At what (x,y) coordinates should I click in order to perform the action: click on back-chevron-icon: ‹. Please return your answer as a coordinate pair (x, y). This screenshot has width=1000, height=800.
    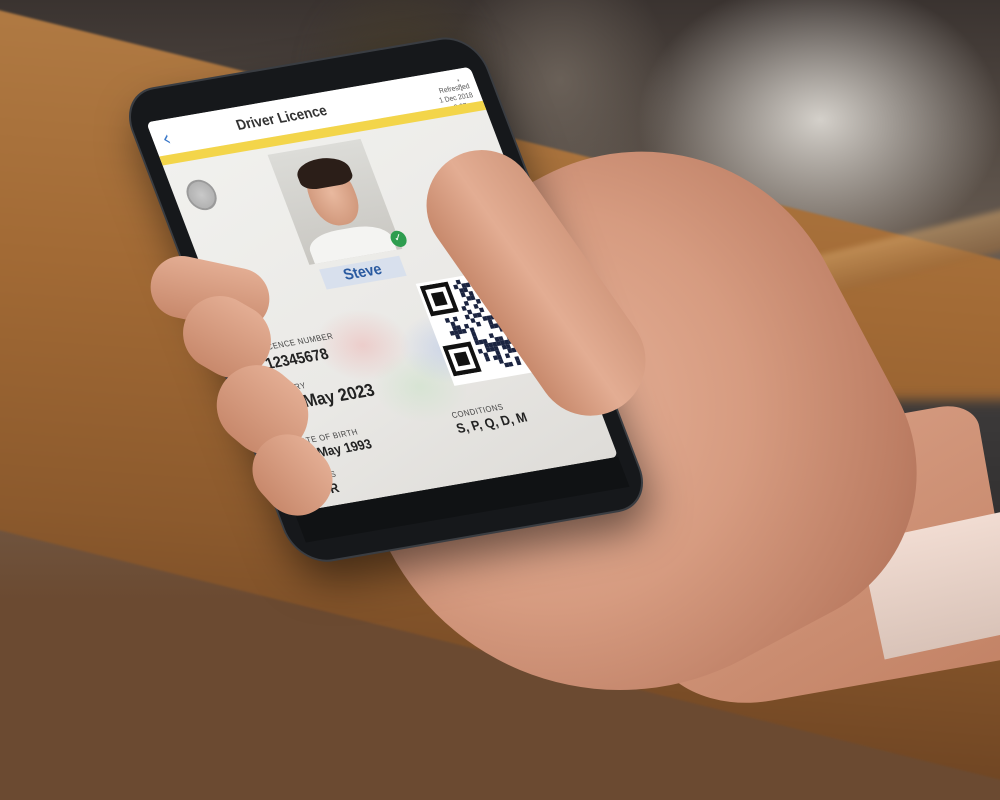
    Looking at the image, I should click on (166, 138).